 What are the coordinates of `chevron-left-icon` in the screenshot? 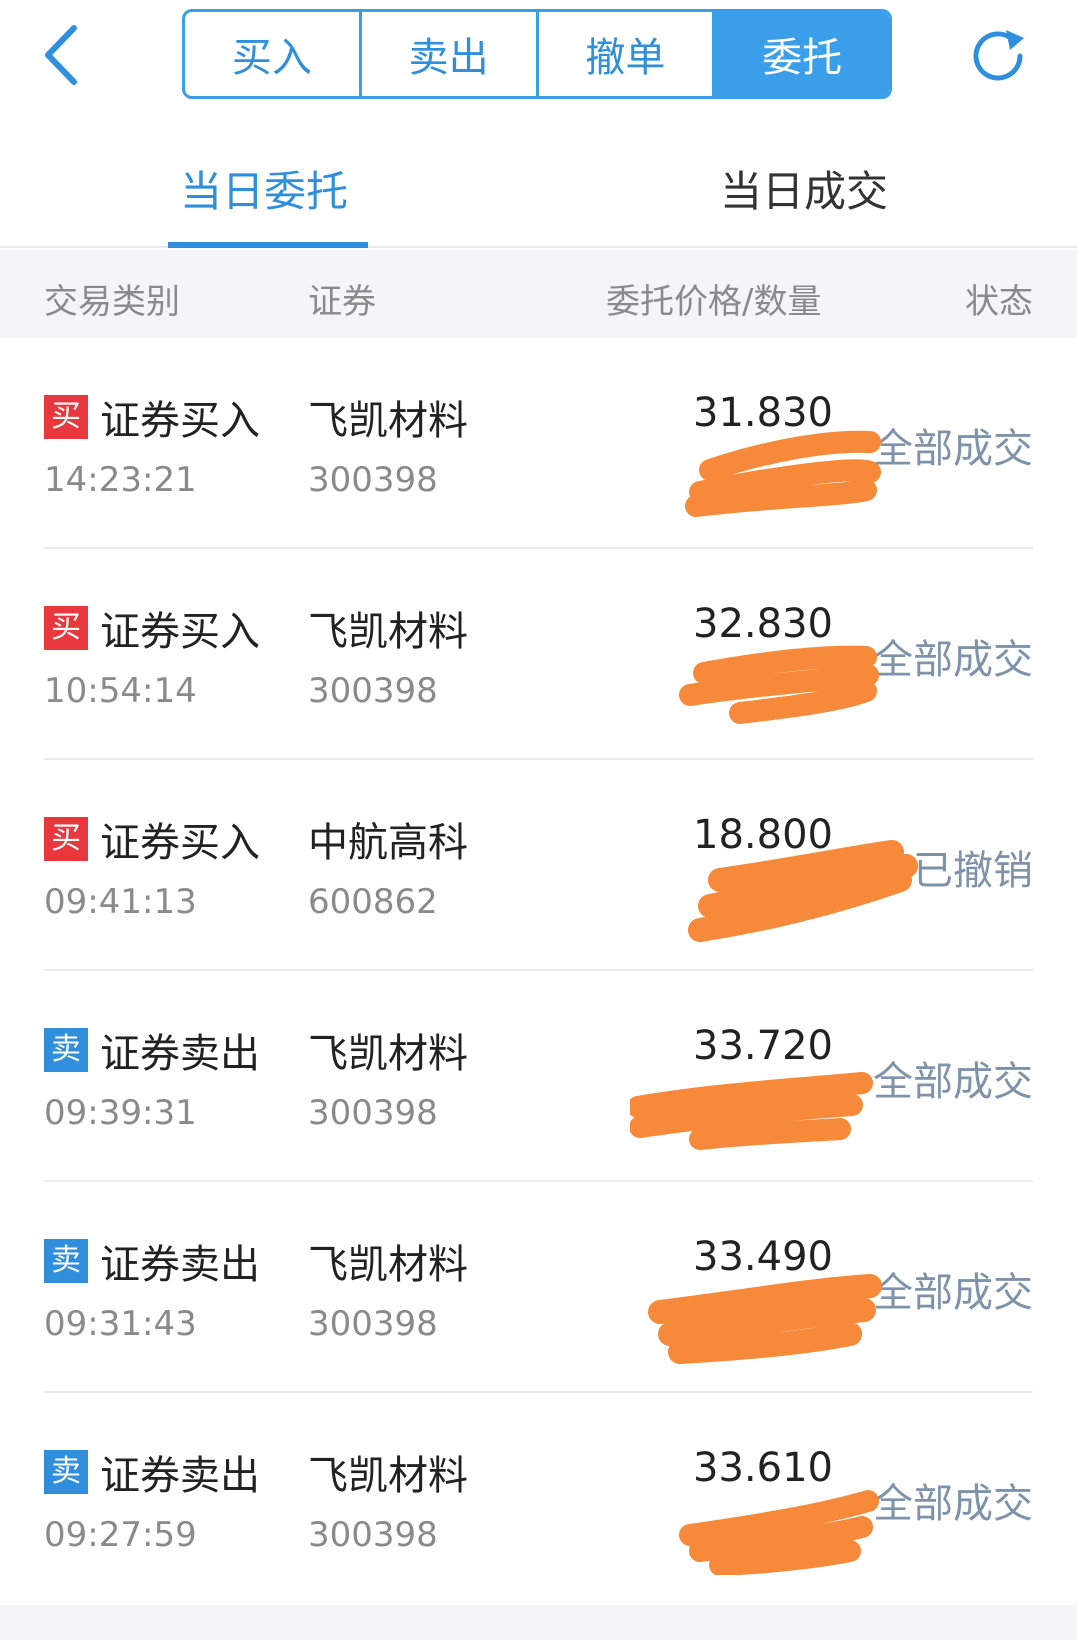 It's located at (61, 55).